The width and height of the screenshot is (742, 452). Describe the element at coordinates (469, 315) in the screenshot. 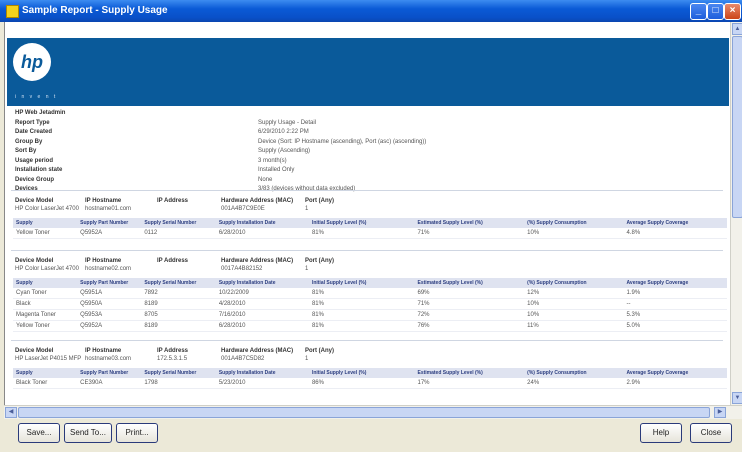

I see `table-cell: 72%` at that location.